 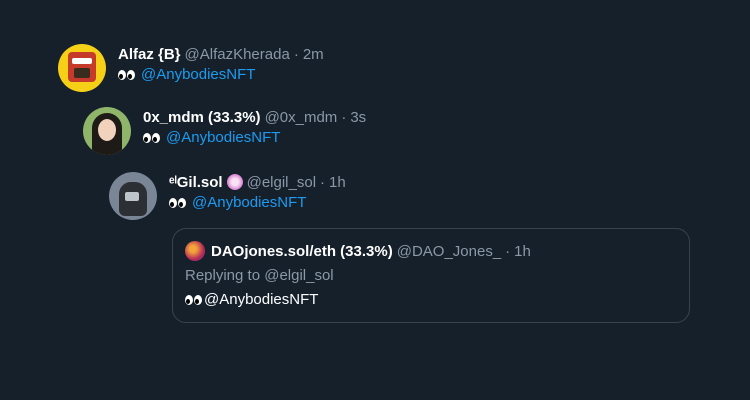 I want to click on display-name: ᵉˡGil.sol, so click(x=196, y=182).